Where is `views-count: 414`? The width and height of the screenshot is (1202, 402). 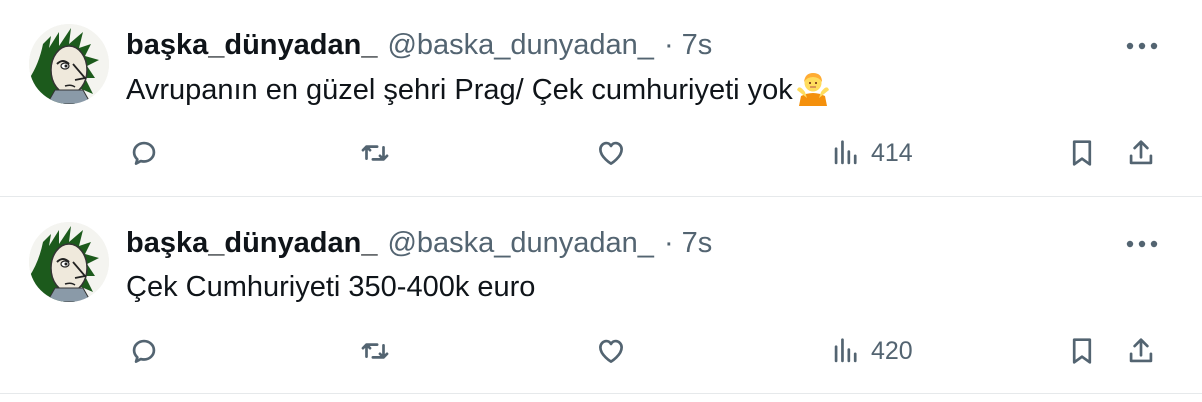 views-count: 414 is located at coordinates (892, 152).